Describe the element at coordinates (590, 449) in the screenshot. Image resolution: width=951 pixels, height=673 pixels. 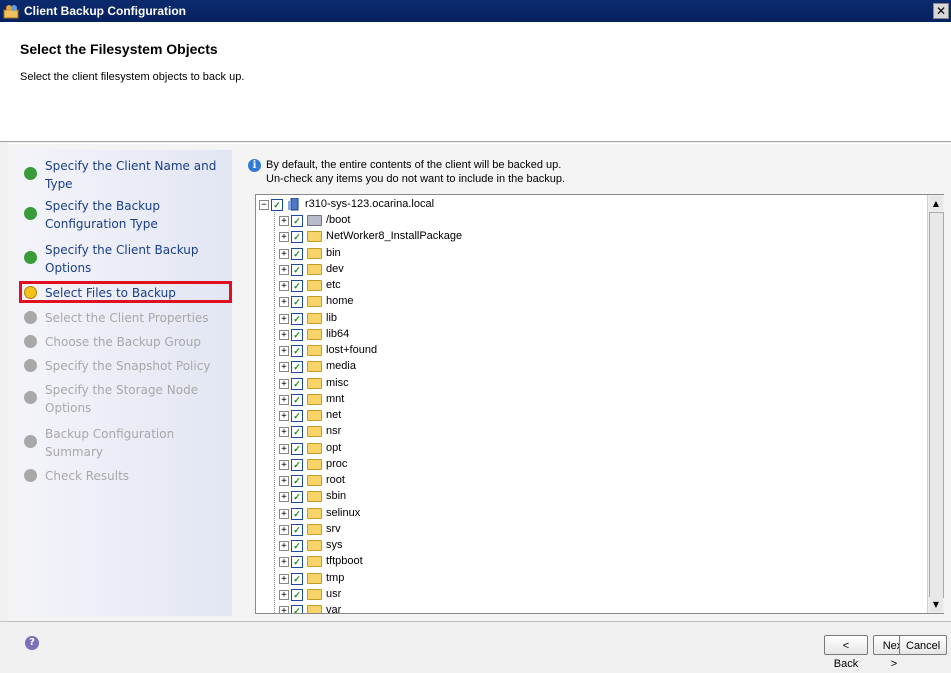
I see `tree-item-row: + ✓ opt` at that location.